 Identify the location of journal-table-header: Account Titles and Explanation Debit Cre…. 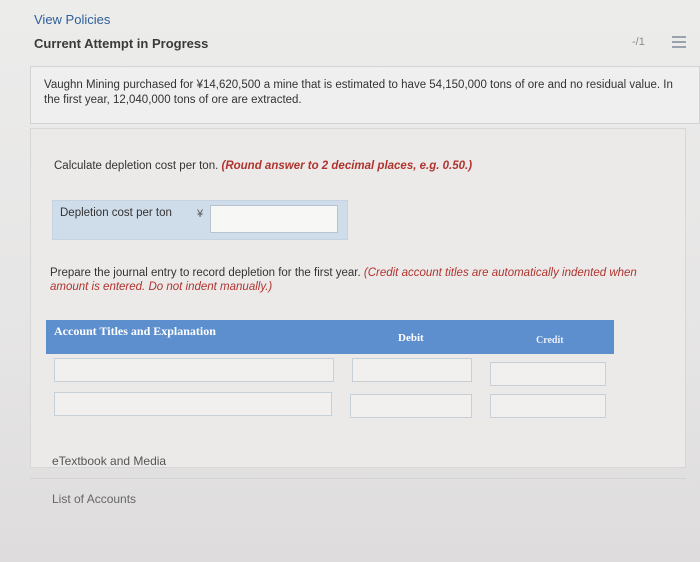
(330, 337).